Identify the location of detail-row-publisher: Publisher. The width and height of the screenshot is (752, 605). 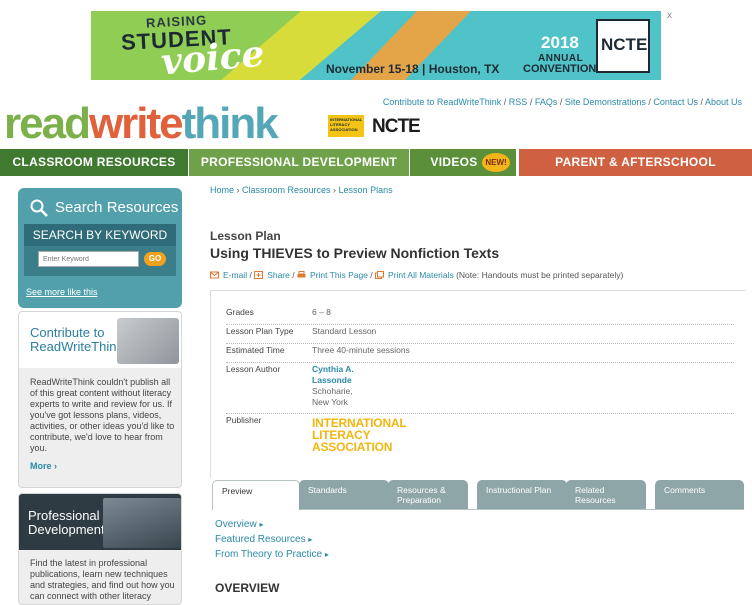
(480, 446).